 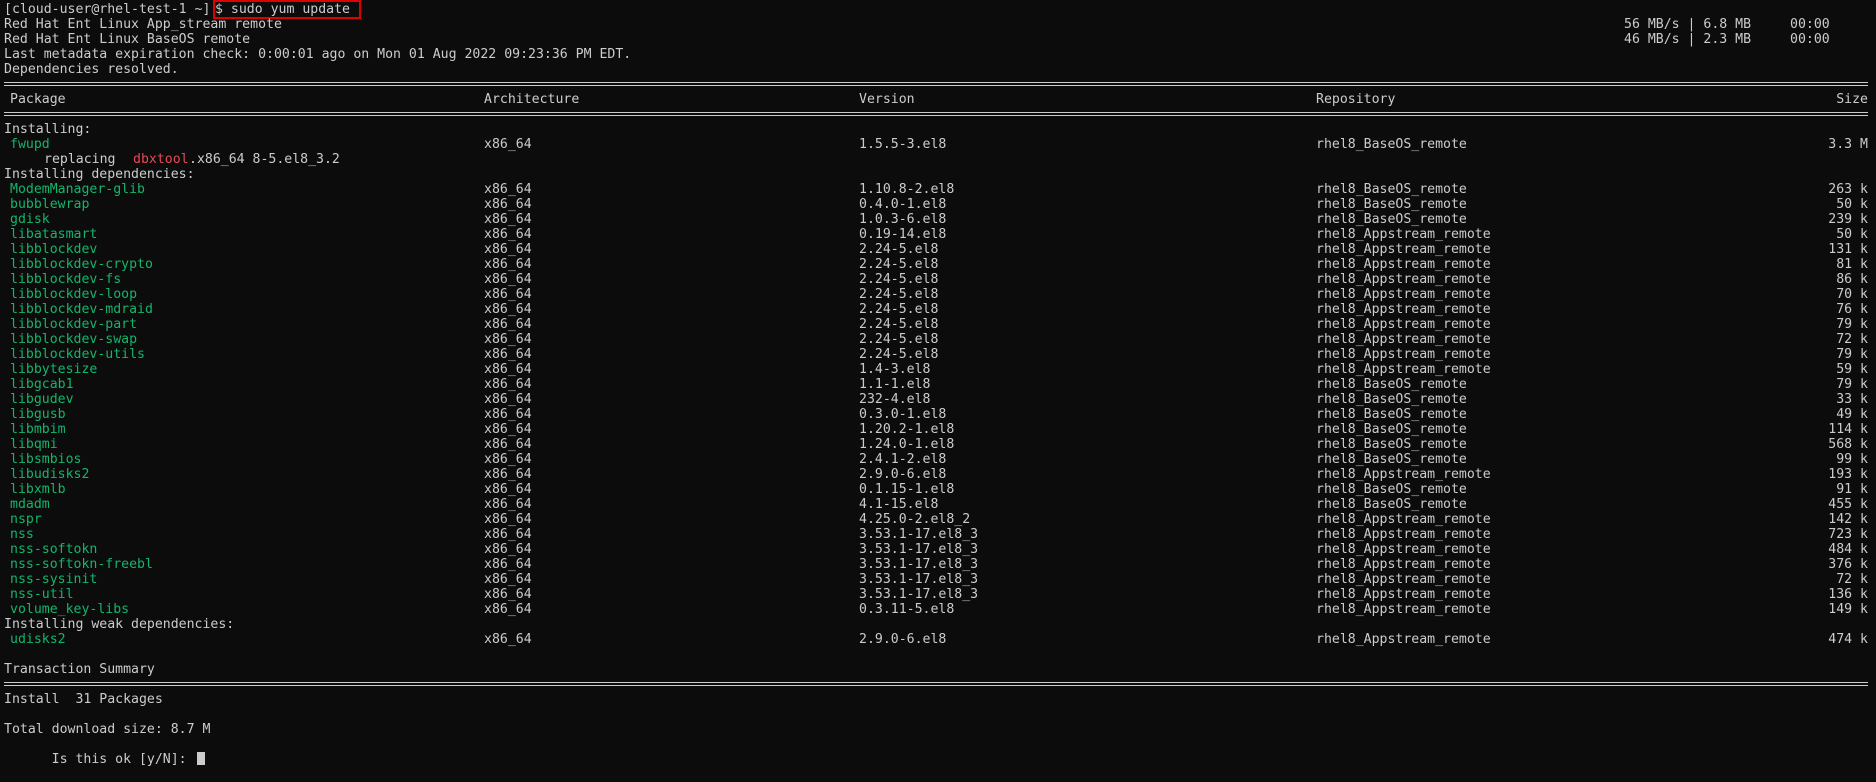 I want to click on install-count-line: Install 31 Packages, so click(x=83, y=699).